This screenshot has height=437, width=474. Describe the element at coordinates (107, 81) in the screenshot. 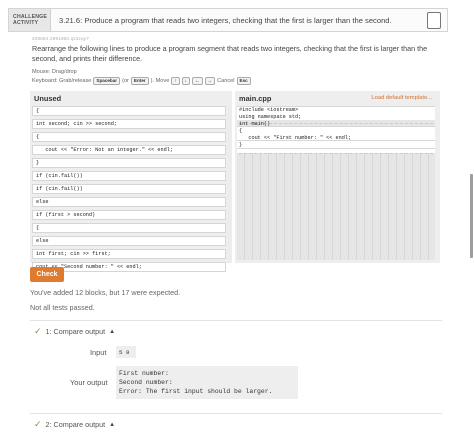

I see `spacebar-key: Spacebar` at that location.